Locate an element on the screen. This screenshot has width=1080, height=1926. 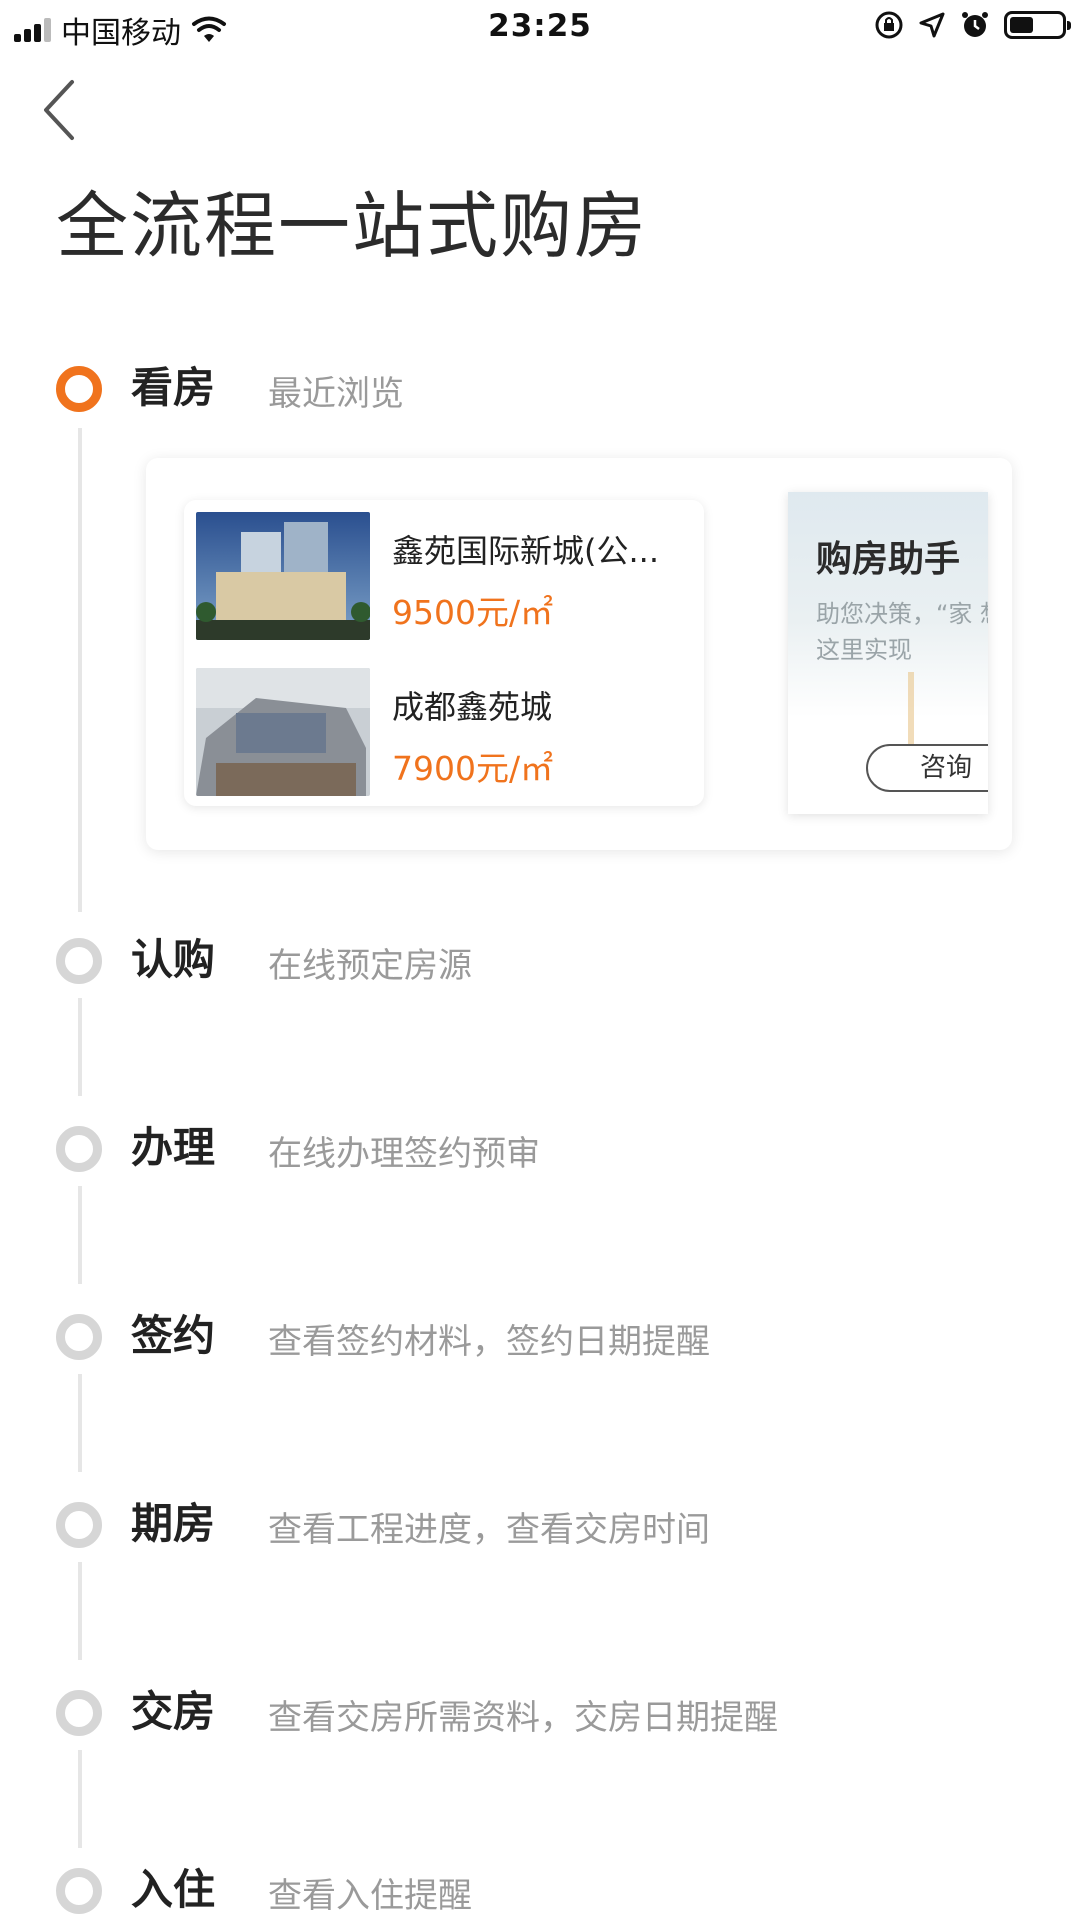
step-desc: 查看入住提醒 is located at coordinates (370, 1896).